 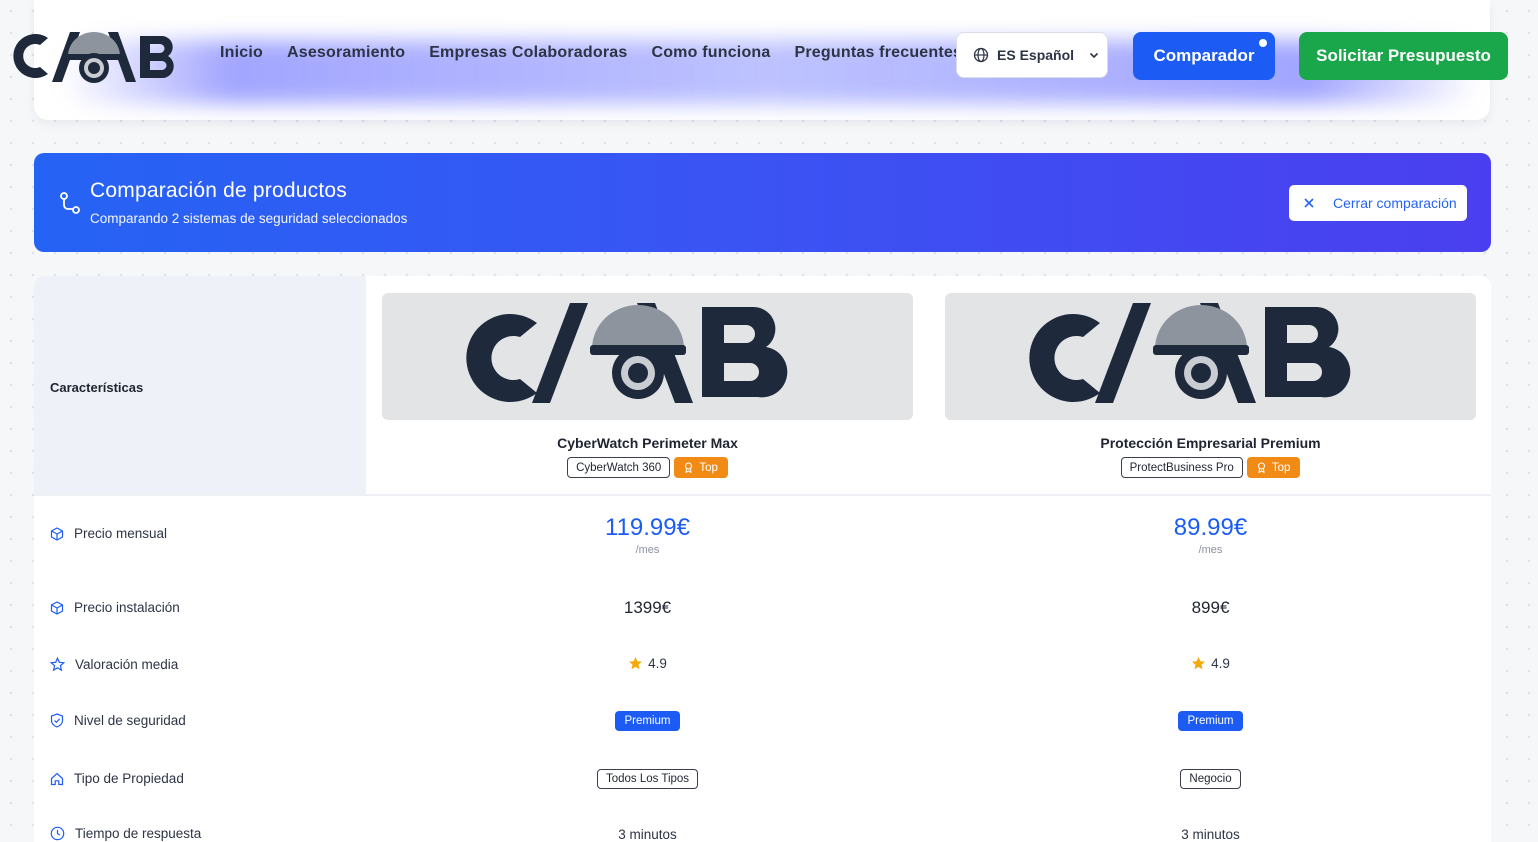 What do you see at coordinates (57, 664) in the screenshot?
I see `star-outline-icon` at bounding box center [57, 664].